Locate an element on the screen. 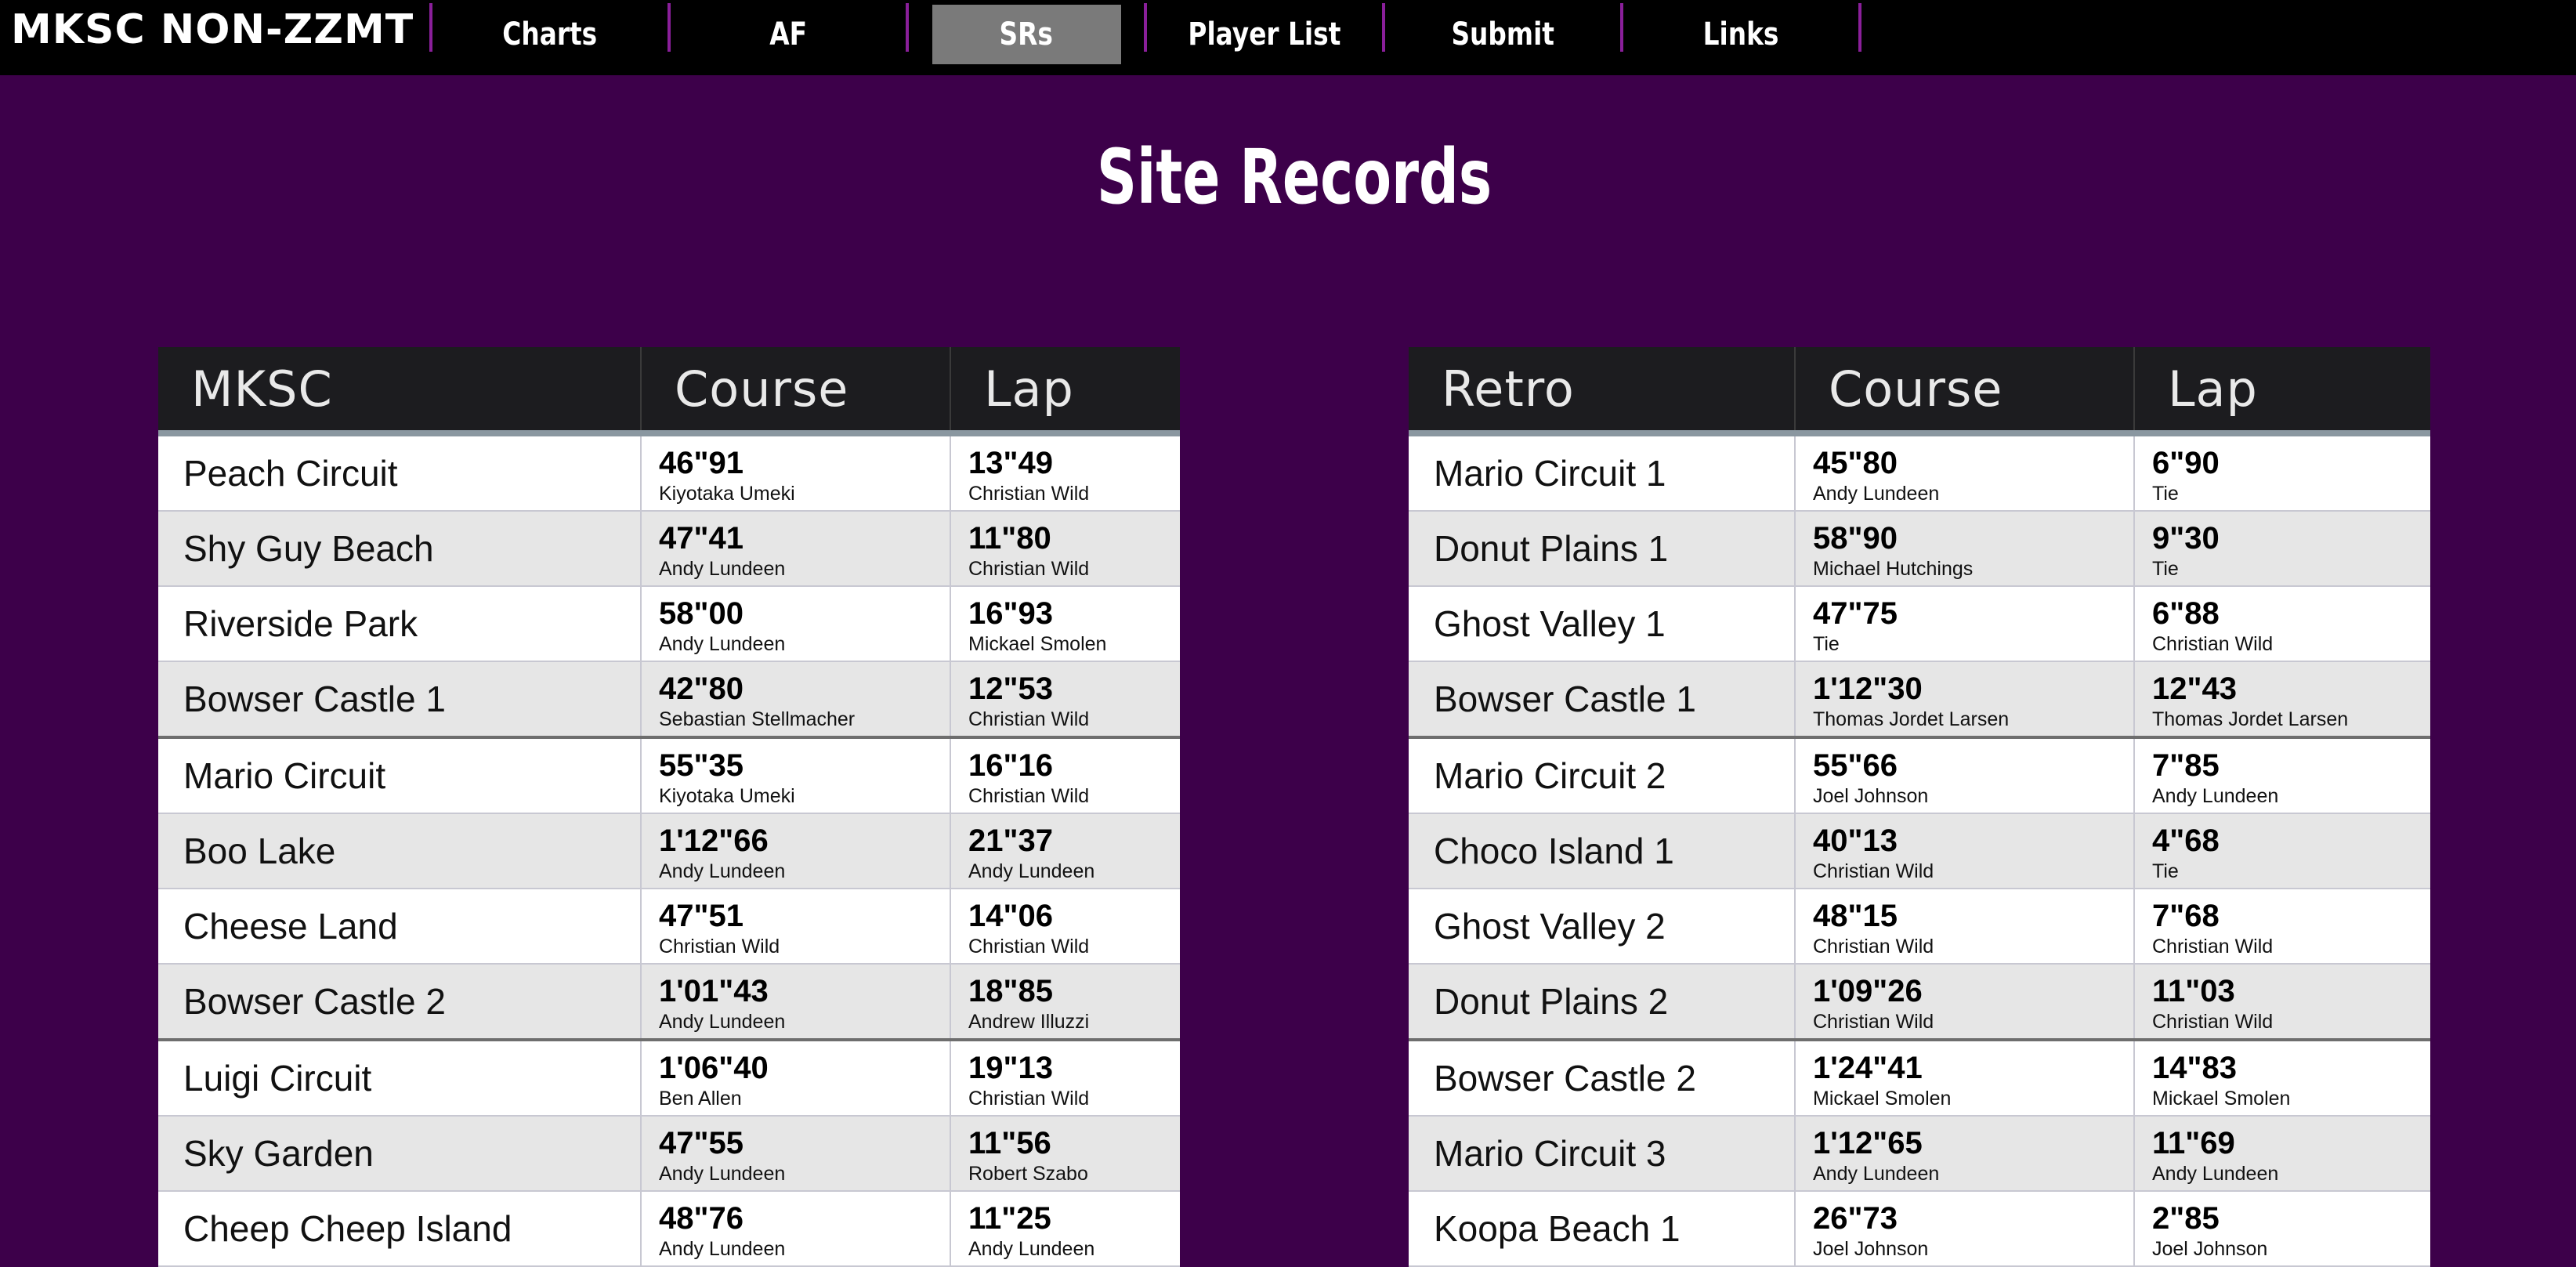 The height and width of the screenshot is (1267, 2576). lap-record-time: 11"25 is located at coordinates (1074, 1218).